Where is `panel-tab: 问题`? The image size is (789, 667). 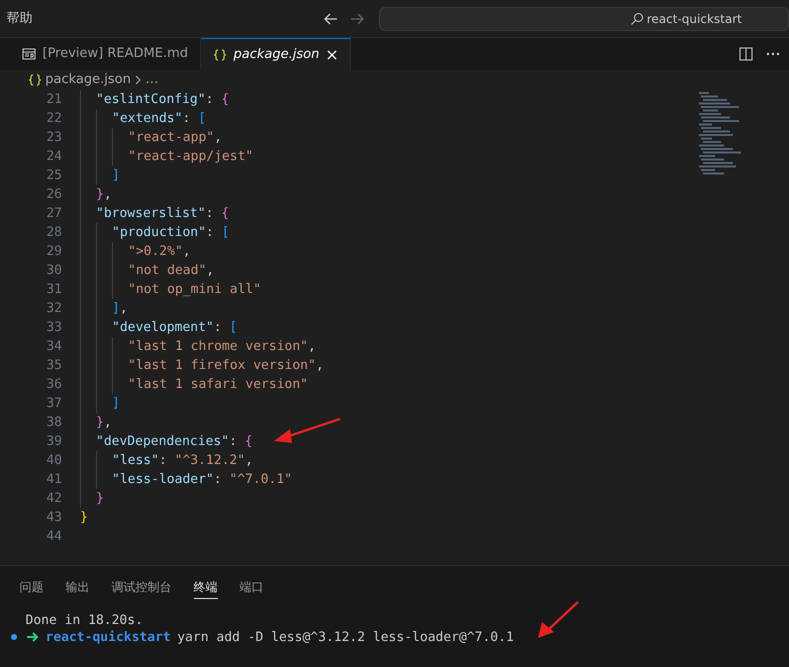 panel-tab: 问题 is located at coordinates (32, 587).